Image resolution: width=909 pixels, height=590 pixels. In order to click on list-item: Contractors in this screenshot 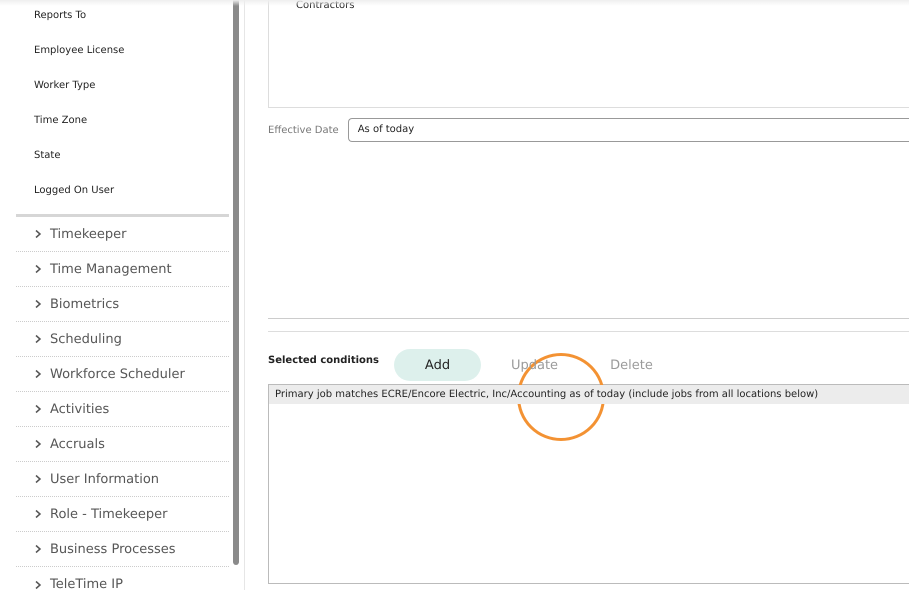, I will do `click(602, 6)`.